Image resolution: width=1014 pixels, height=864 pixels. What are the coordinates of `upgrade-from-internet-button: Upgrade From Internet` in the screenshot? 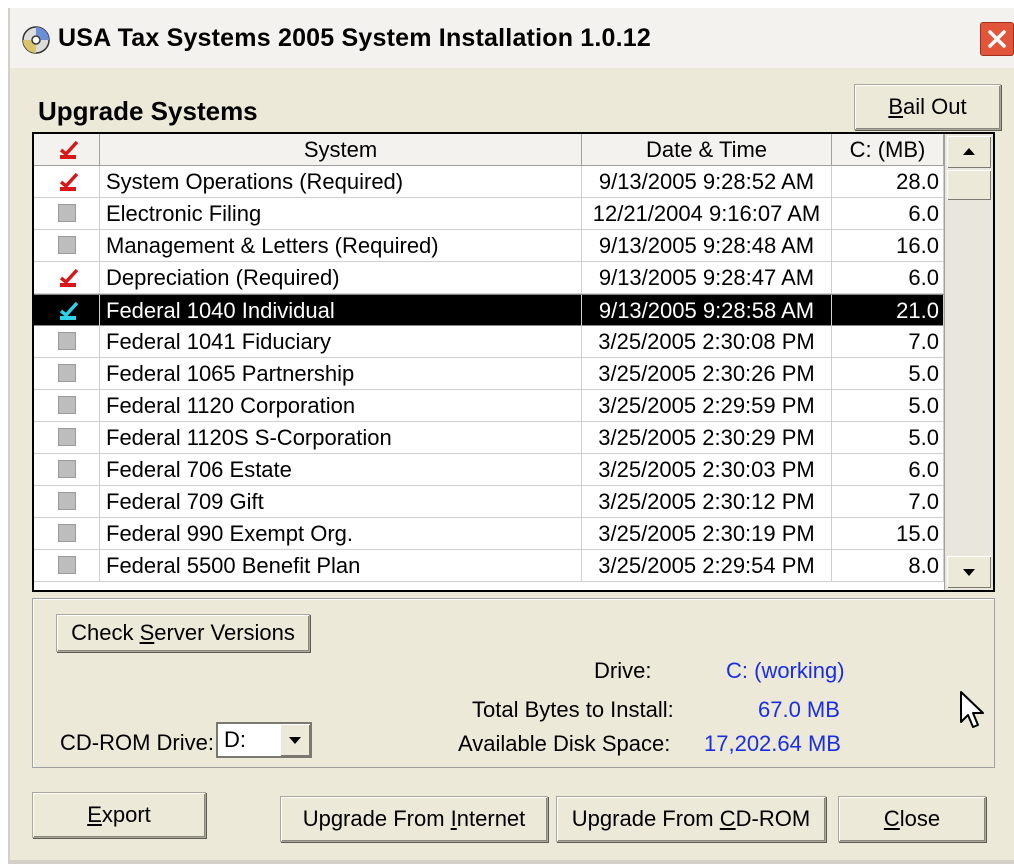 It's located at (414, 819).